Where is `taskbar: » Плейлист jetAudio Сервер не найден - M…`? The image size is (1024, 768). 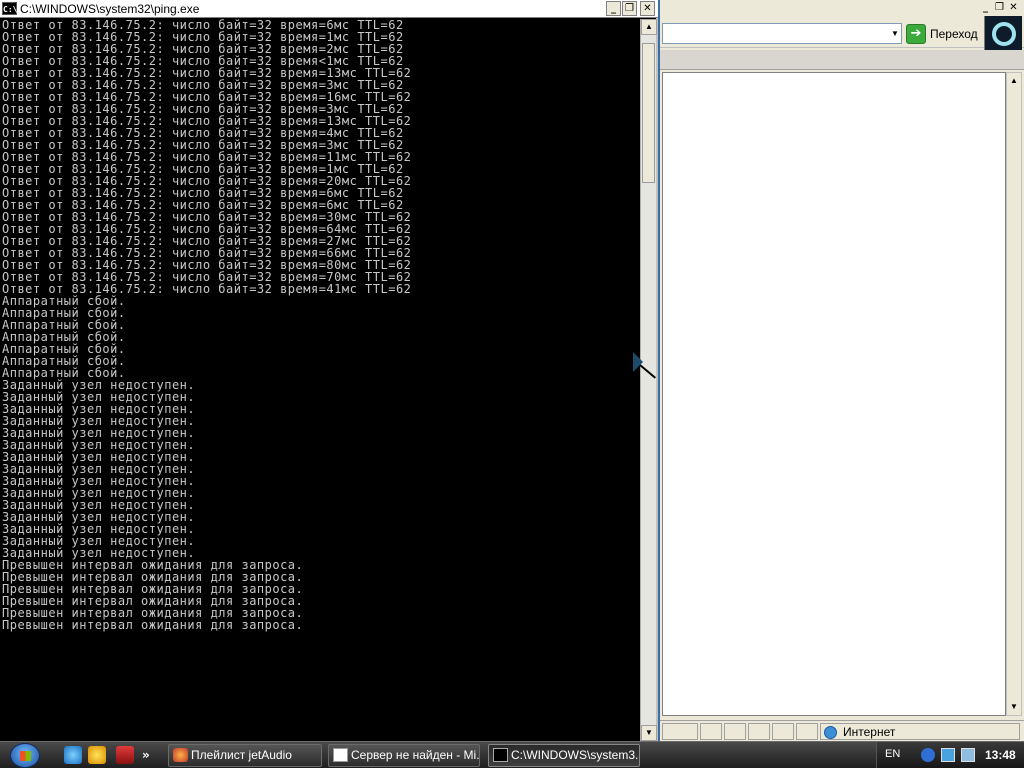
taskbar: » Плейлист jetAudio Сервер не найден - M… is located at coordinates (512, 754).